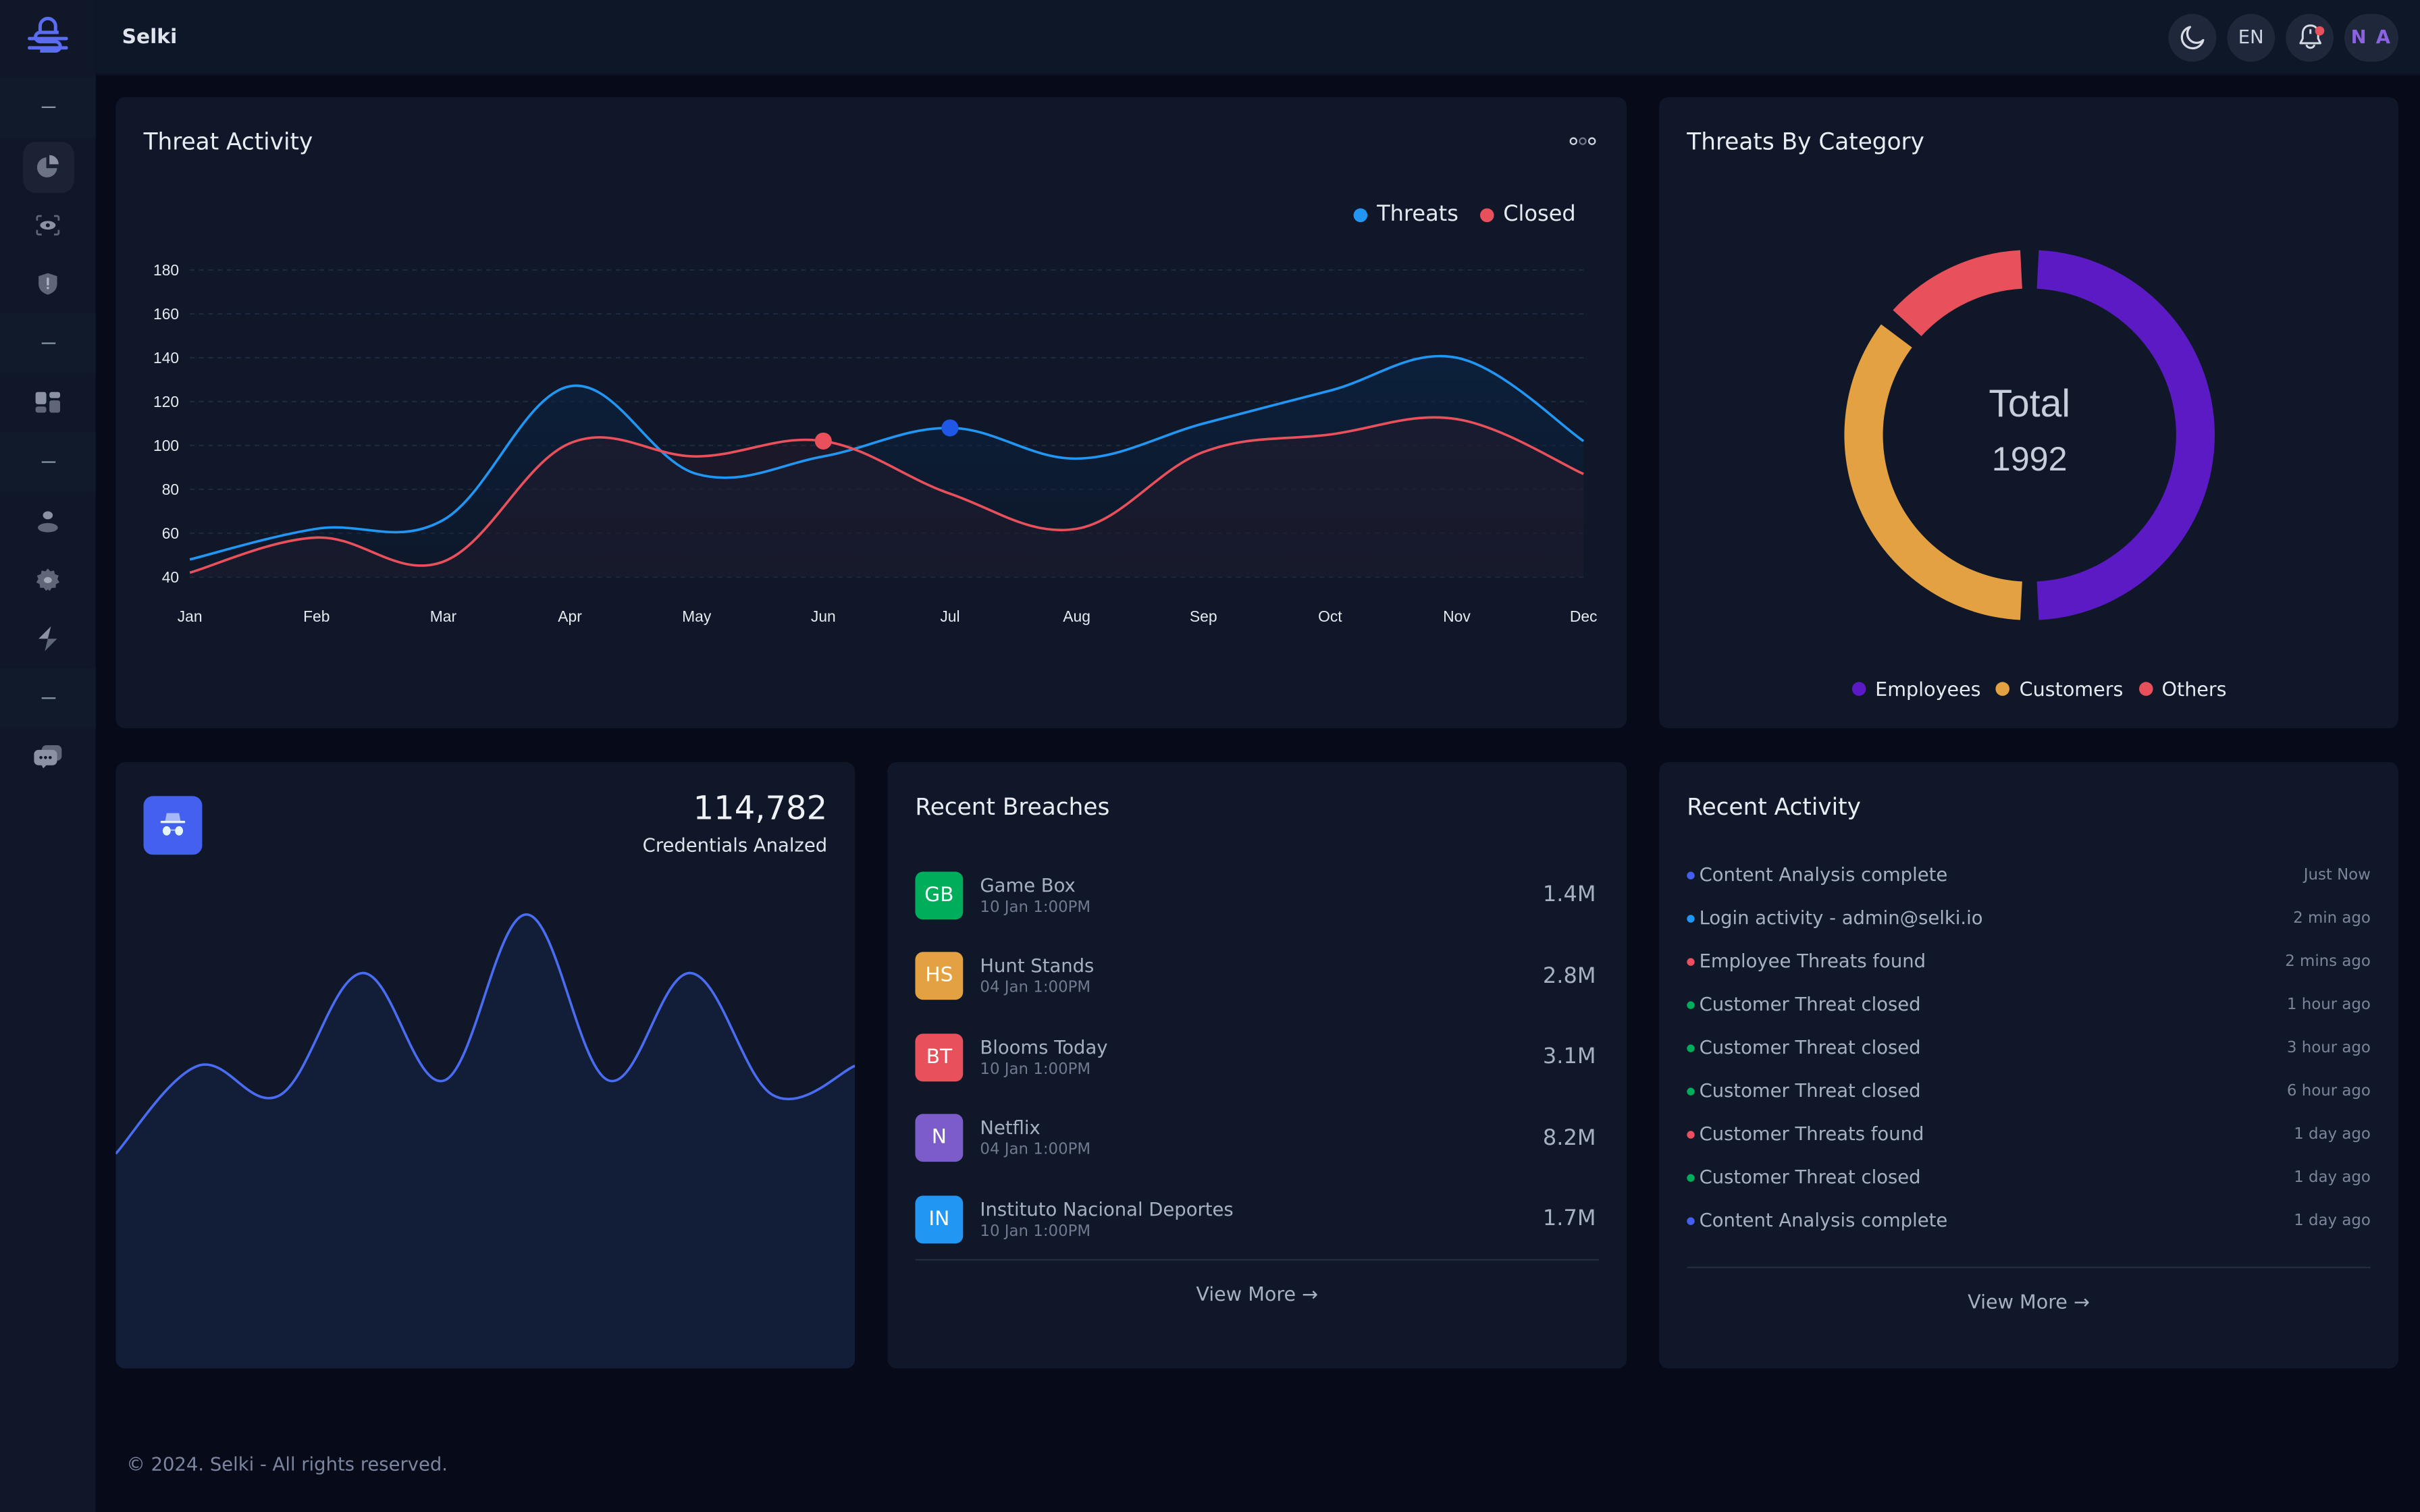 Image resolution: width=2420 pixels, height=1512 pixels. Describe the element at coordinates (939, 895) in the screenshot. I see `breach-avatar: GB` at that location.